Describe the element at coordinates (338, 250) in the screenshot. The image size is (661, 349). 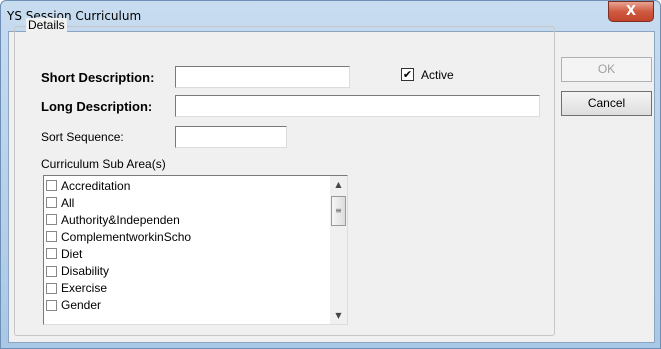
I see `list-scrollbar: ▲ ≡ ▼` at that location.